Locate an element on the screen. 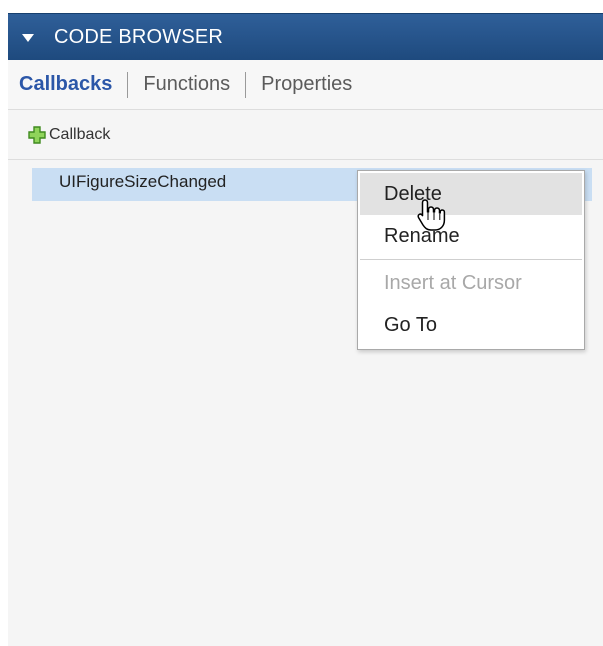  panel-header: CODE BROWSER is located at coordinates (305, 36).